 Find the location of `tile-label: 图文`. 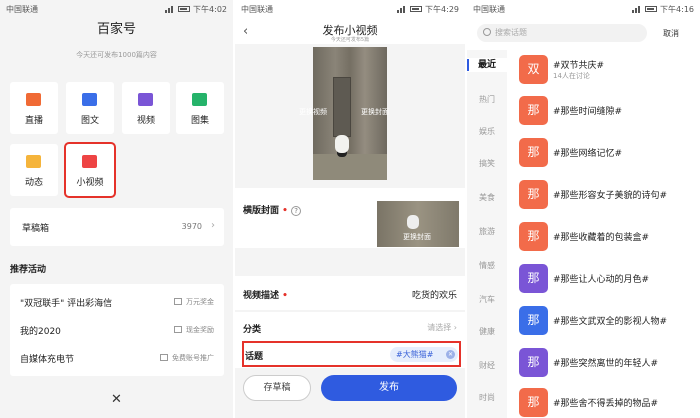

tile-label: 图文 is located at coordinates (89, 121).